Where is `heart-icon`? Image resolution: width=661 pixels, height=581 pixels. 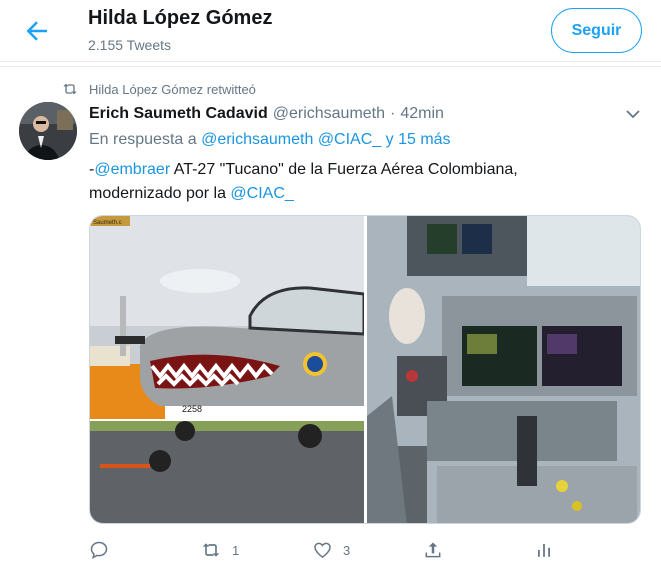 heart-icon is located at coordinates (322, 550).